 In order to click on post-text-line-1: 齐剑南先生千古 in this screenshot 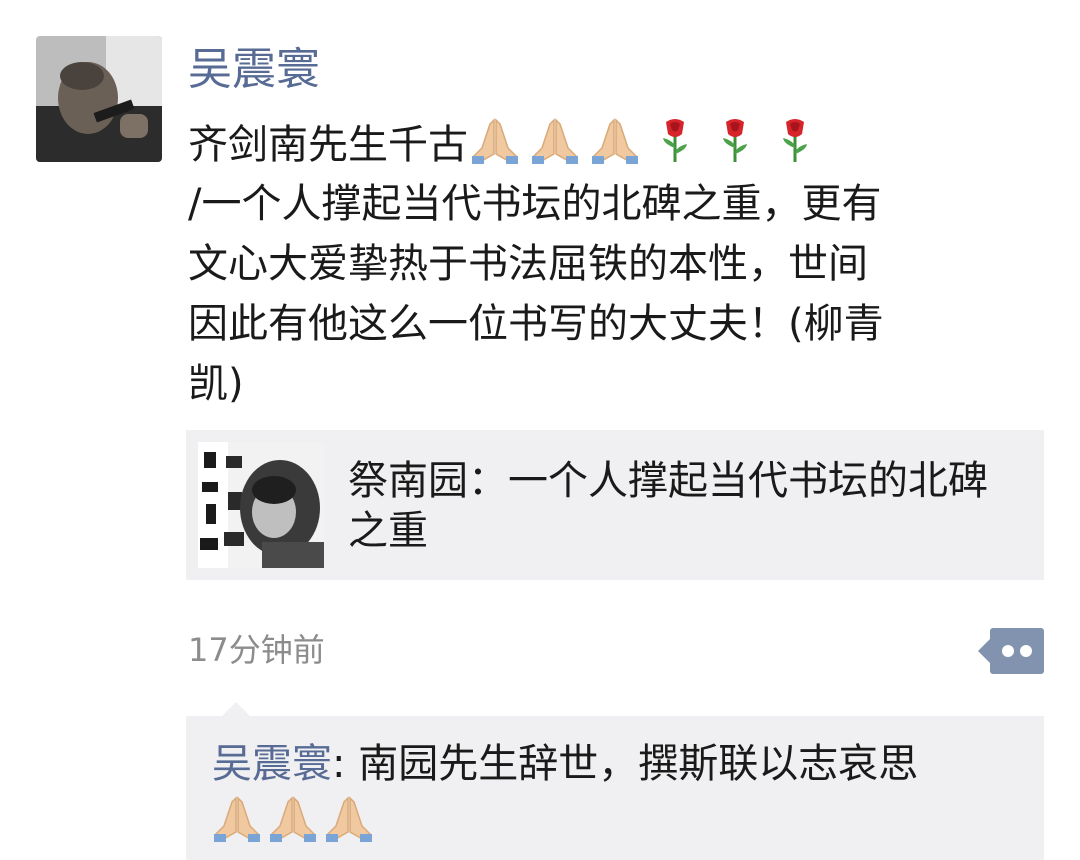, I will do `click(618, 144)`.